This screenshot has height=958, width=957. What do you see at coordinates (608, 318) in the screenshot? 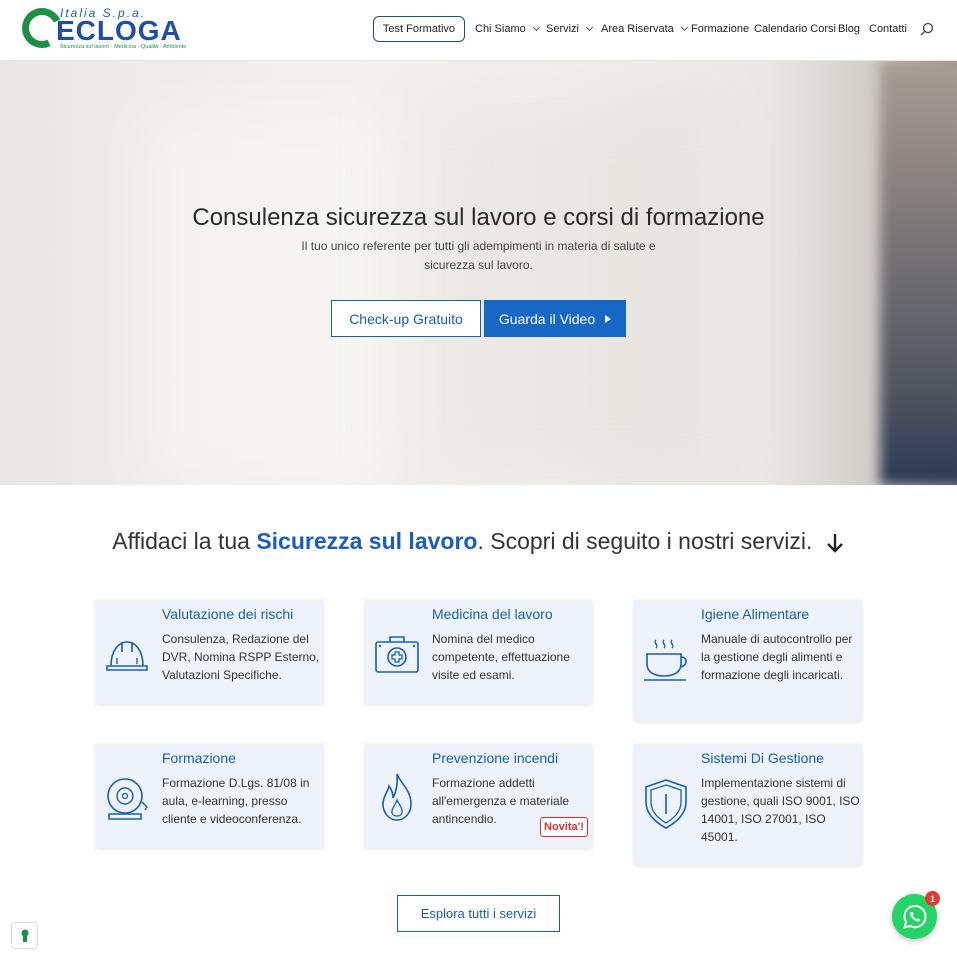
I see `play-icon` at bounding box center [608, 318].